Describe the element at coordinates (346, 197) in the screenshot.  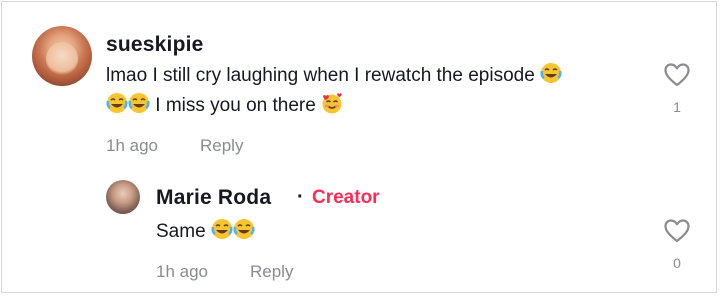
I see `creator-badge: Creator` at that location.